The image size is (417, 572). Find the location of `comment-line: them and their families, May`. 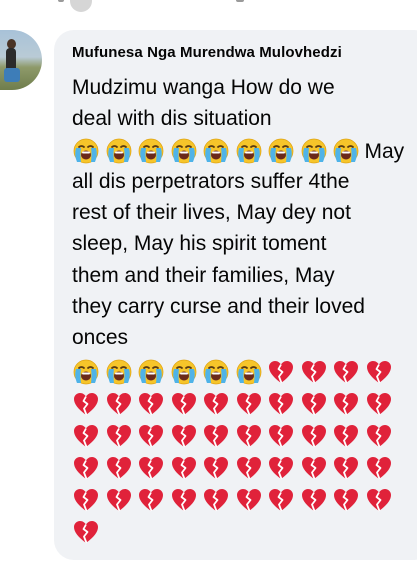

comment-line: them and their families, May is located at coordinates (203, 275).